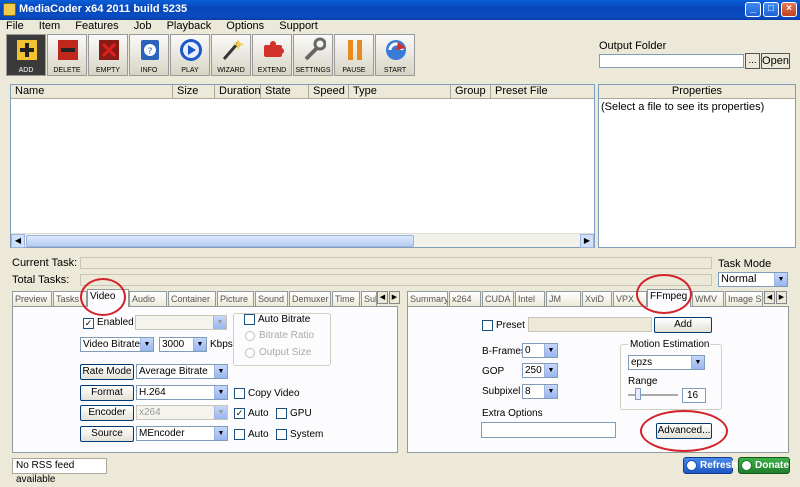 This screenshot has height=487, width=800. What do you see at coordinates (182, 392) in the screenshot?
I see `format-select: H.264 ▼` at bounding box center [182, 392].